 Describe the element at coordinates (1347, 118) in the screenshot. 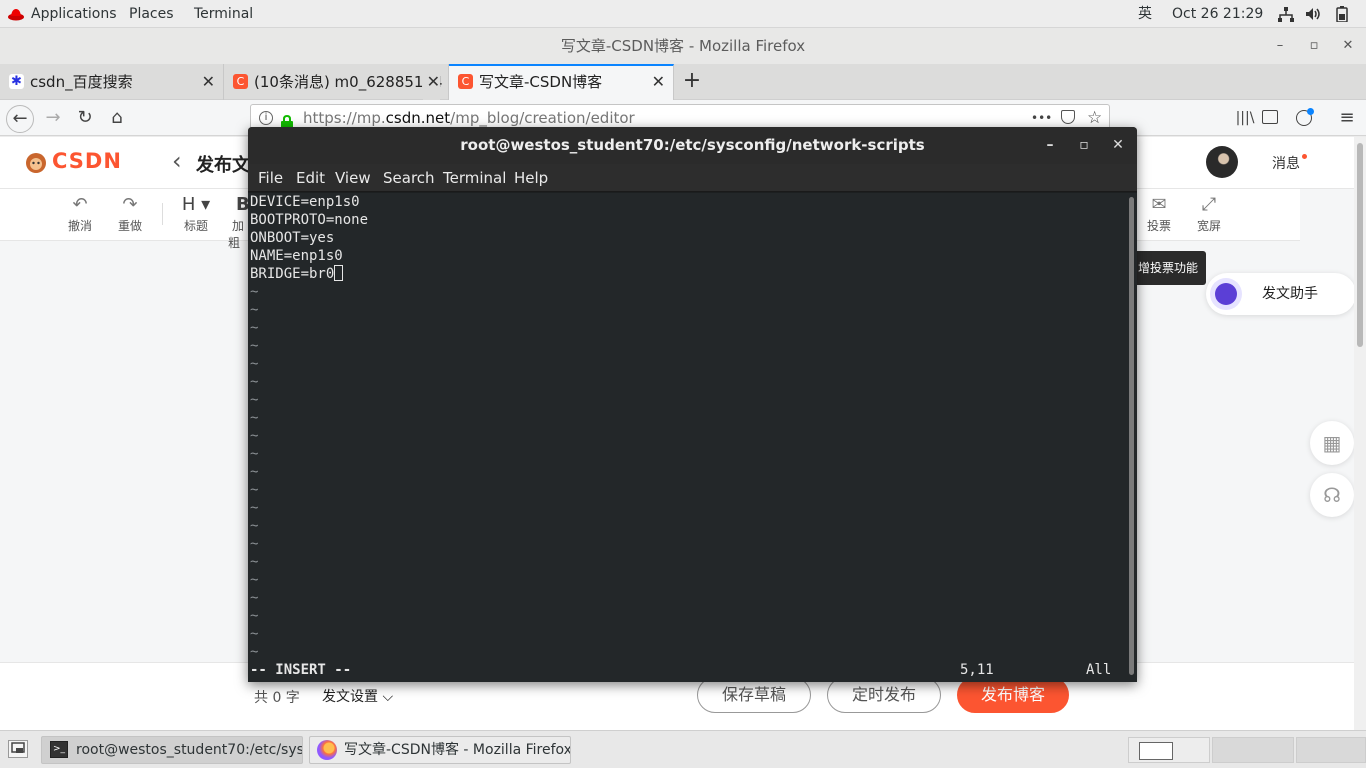

I see `hamburger-menu-icon: ≡` at that location.